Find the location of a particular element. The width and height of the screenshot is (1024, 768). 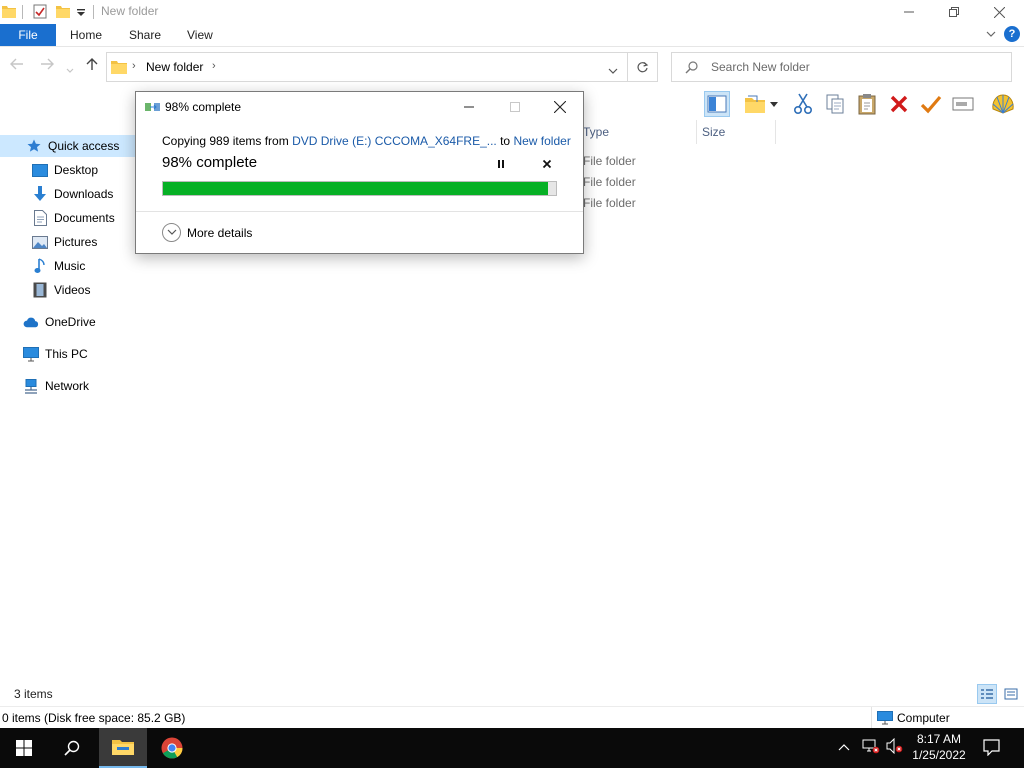

to-text: to is located at coordinates (505, 141).